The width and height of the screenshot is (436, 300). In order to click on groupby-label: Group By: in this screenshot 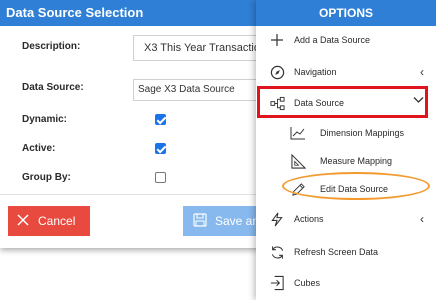, I will do `click(46, 177)`.